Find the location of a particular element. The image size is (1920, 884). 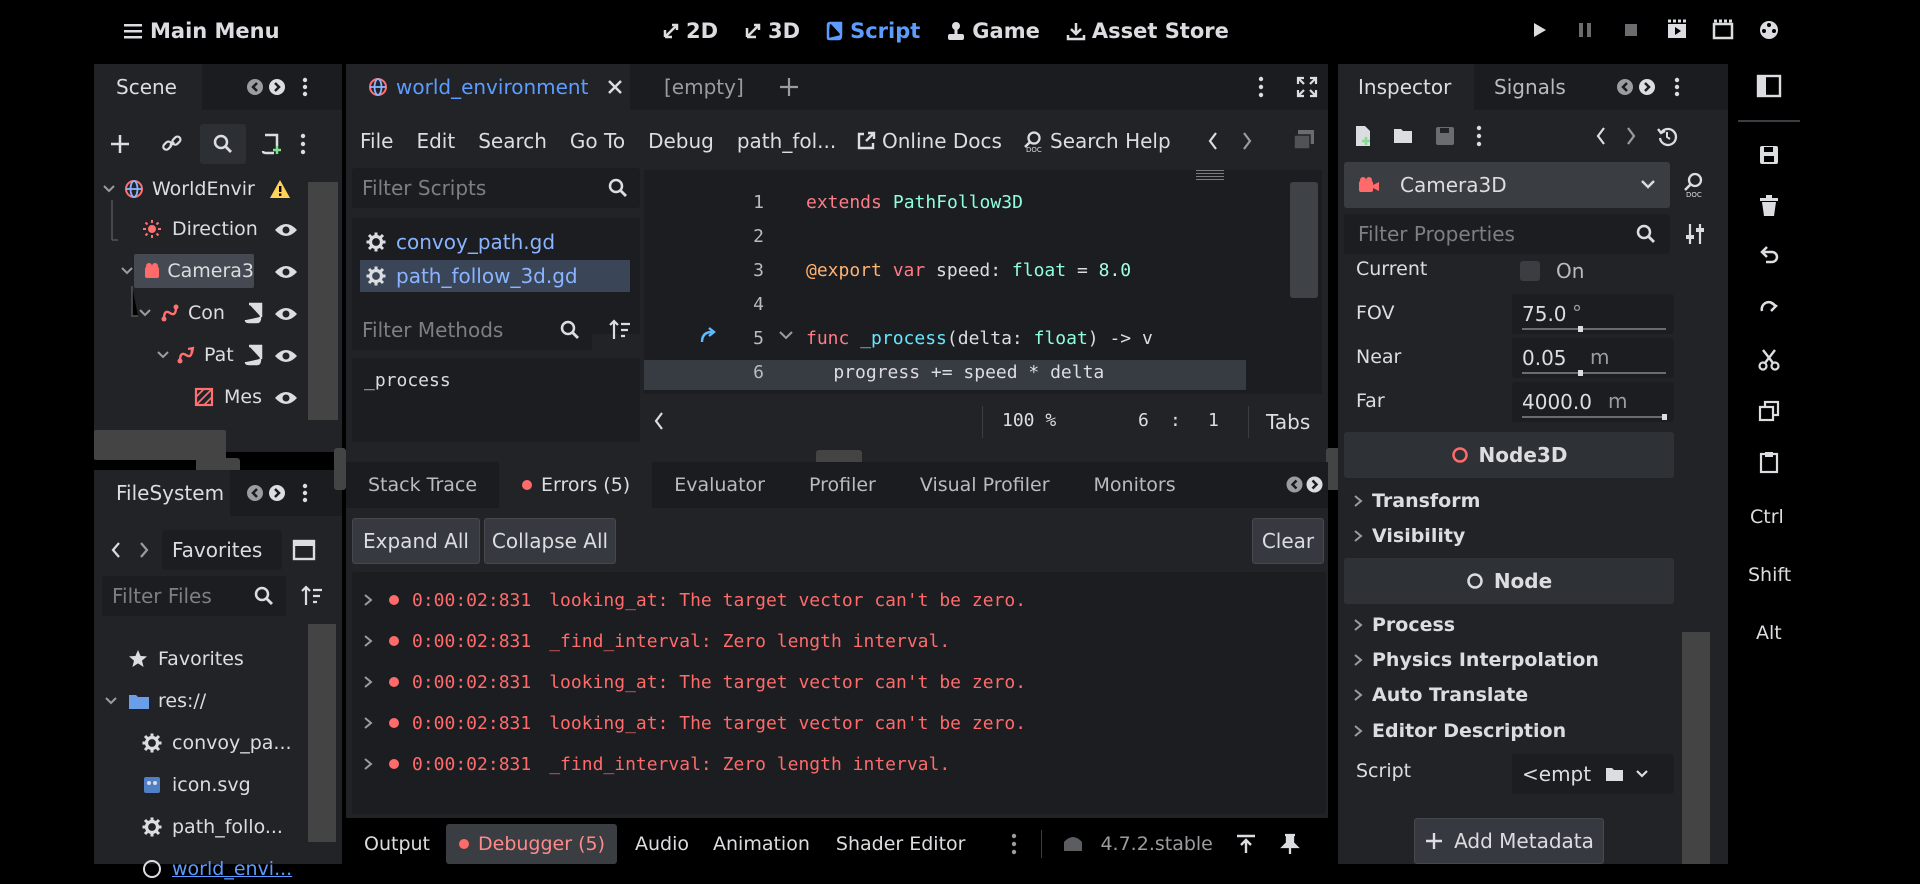

far-field: 4000.0 m is located at coordinates (1593, 402).